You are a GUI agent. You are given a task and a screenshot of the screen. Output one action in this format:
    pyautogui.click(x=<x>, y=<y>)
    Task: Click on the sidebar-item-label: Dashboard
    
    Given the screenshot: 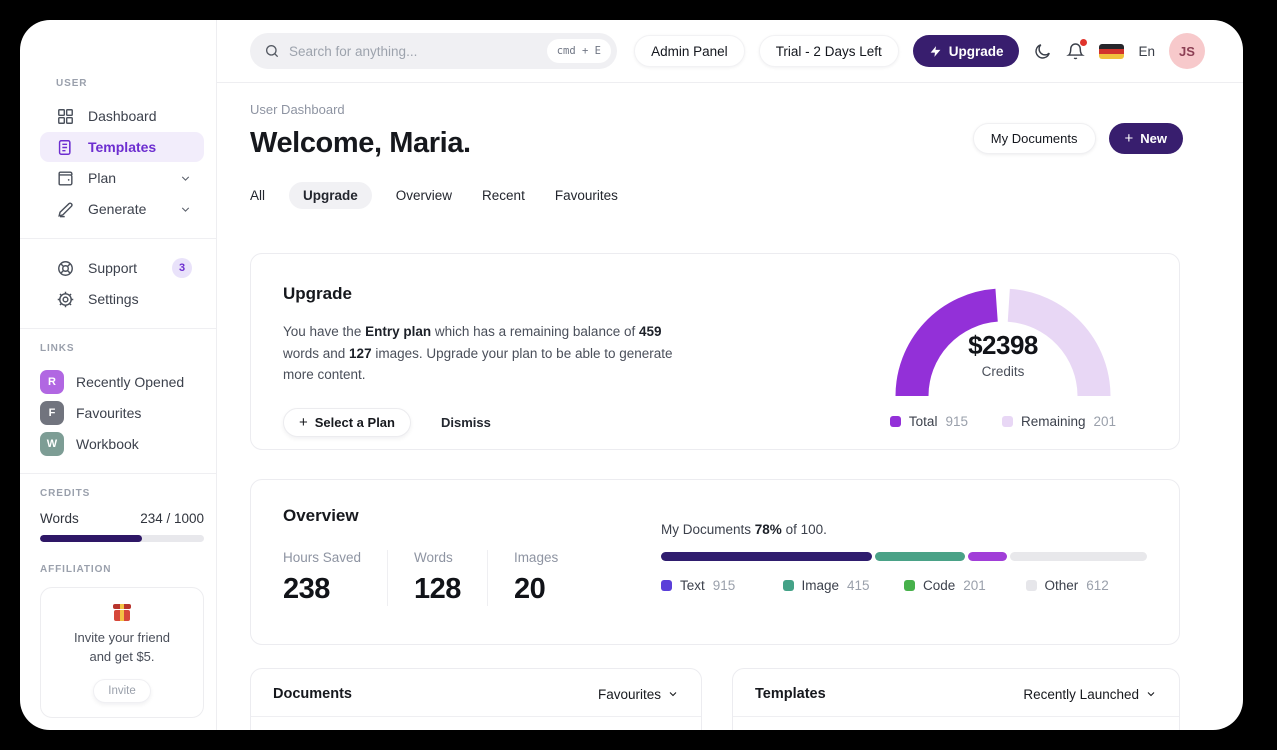 What is the action you would take?
    pyautogui.click(x=122, y=116)
    